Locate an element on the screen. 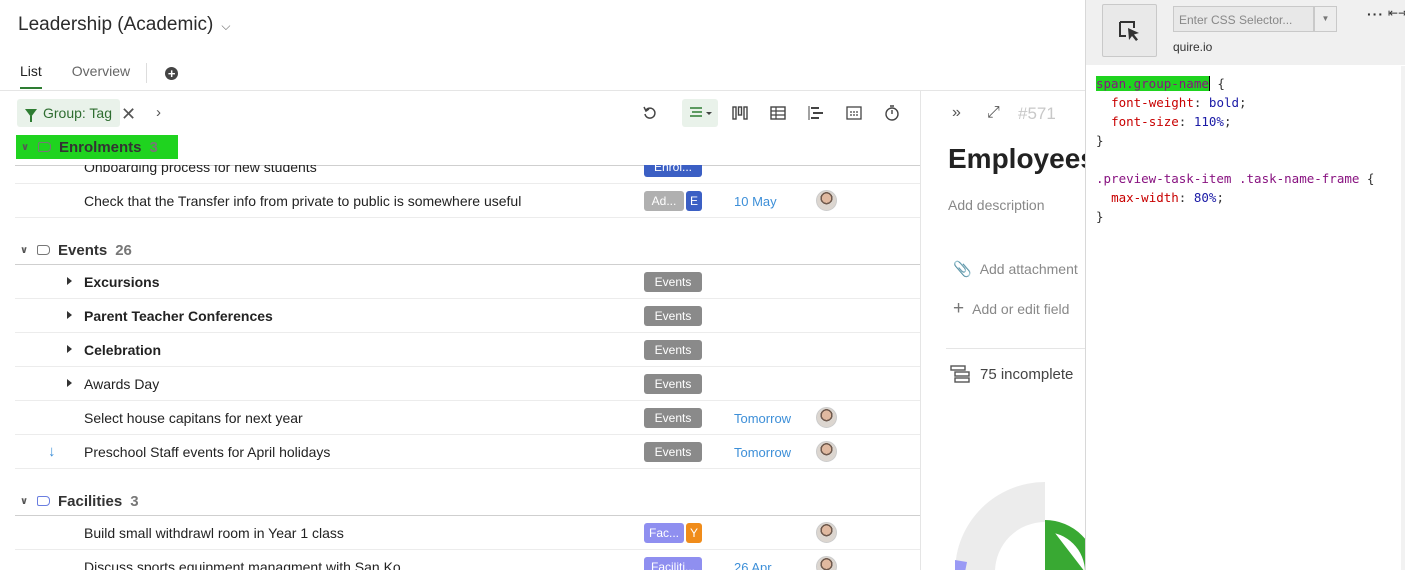  tab-overview: Overview is located at coordinates (101, 76).